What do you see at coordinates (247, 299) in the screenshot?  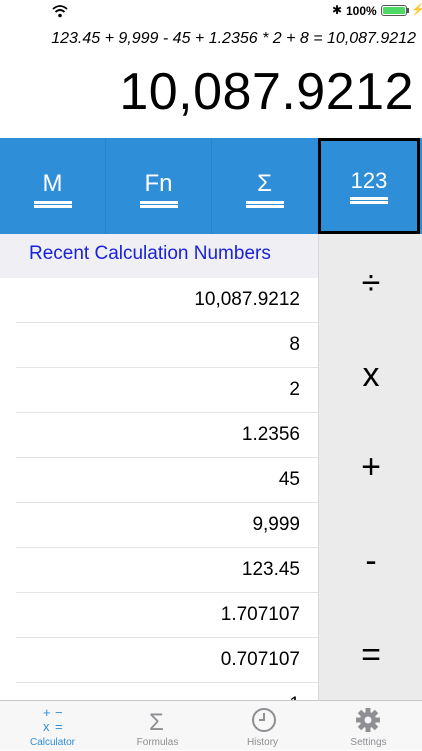 I see `list-item-value: 10,087.9212` at bounding box center [247, 299].